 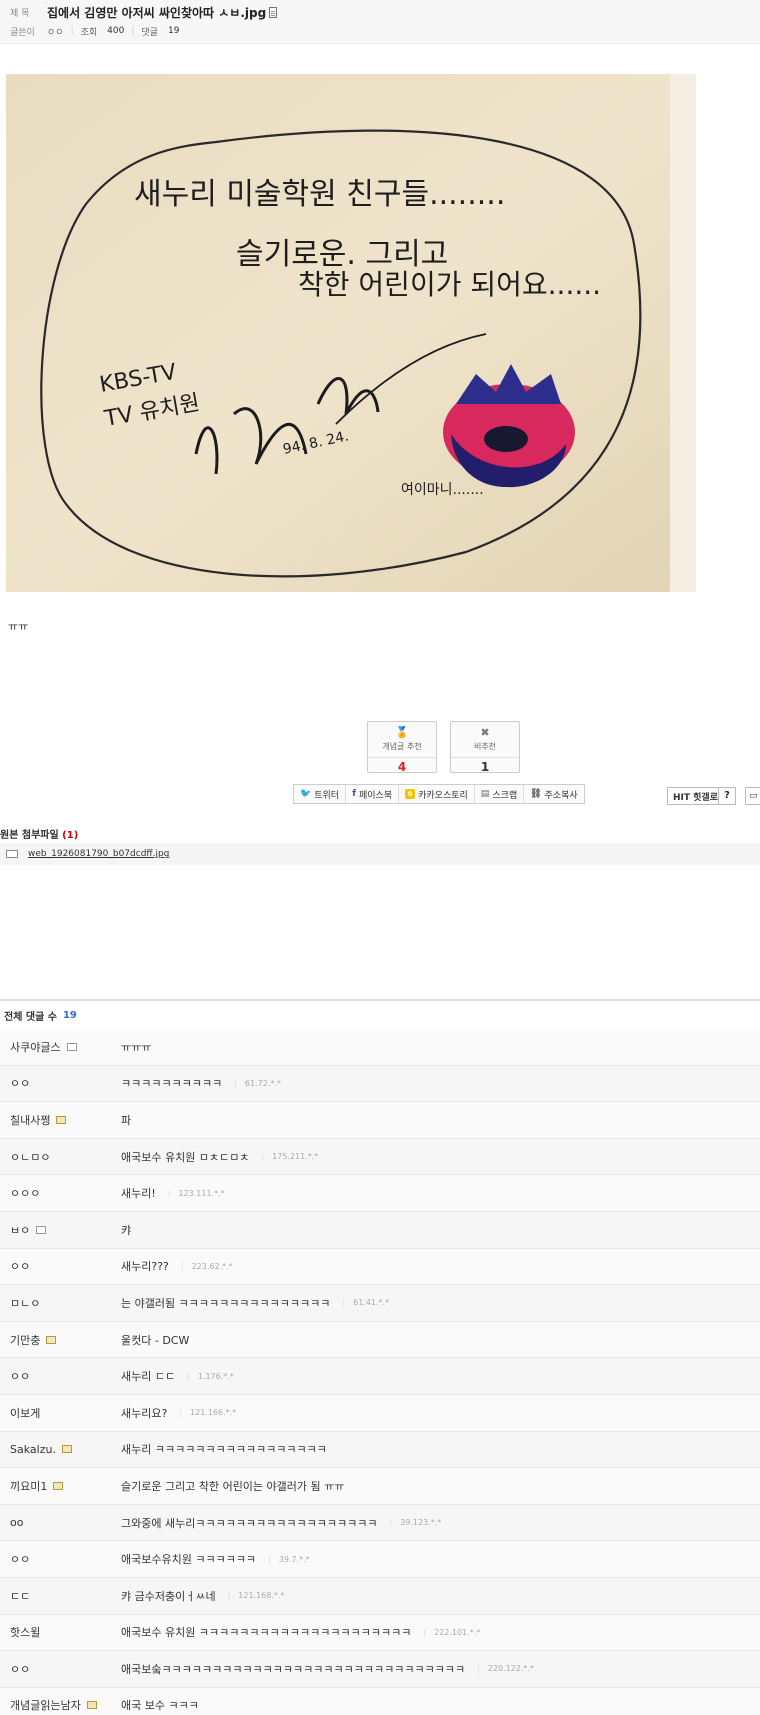 What do you see at coordinates (196, 1193) in the screenshot?
I see `comment-ip: 123.111.*.*` at bounding box center [196, 1193].